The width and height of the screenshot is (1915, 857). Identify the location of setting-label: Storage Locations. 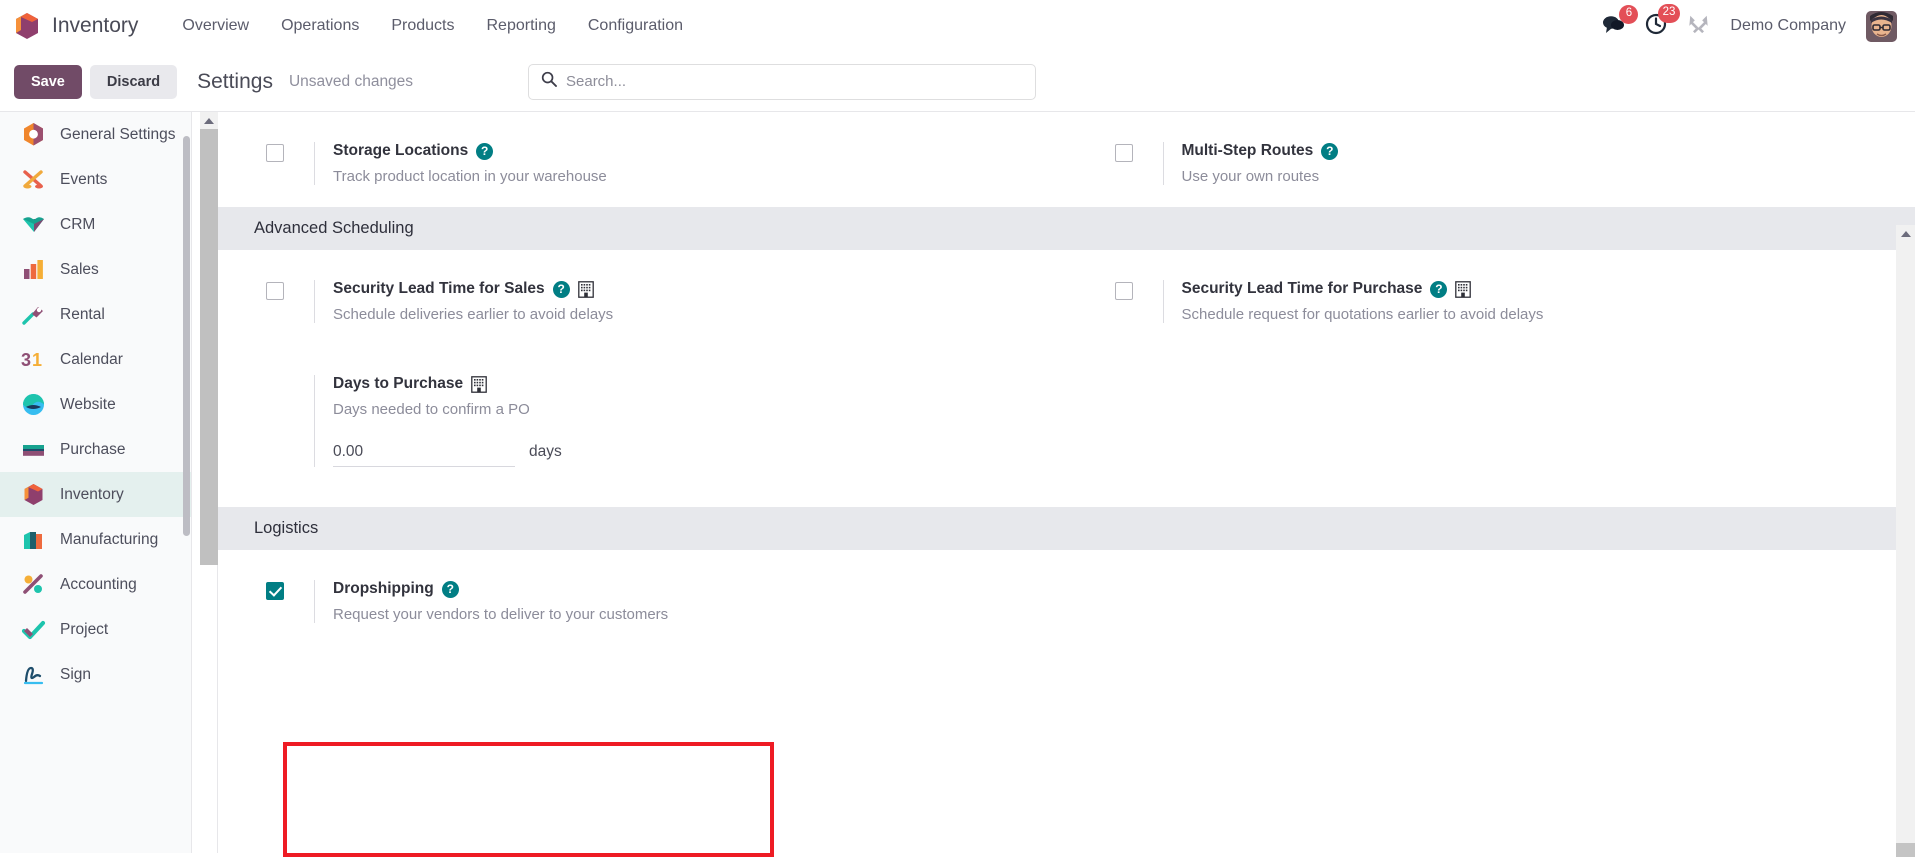
(400, 151).